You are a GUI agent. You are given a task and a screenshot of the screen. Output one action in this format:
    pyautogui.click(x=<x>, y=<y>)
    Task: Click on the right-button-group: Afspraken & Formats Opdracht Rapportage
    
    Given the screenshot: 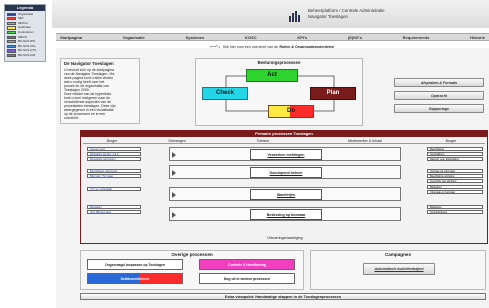 What is the action you would take?
    pyautogui.click(x=439, y=97)
    